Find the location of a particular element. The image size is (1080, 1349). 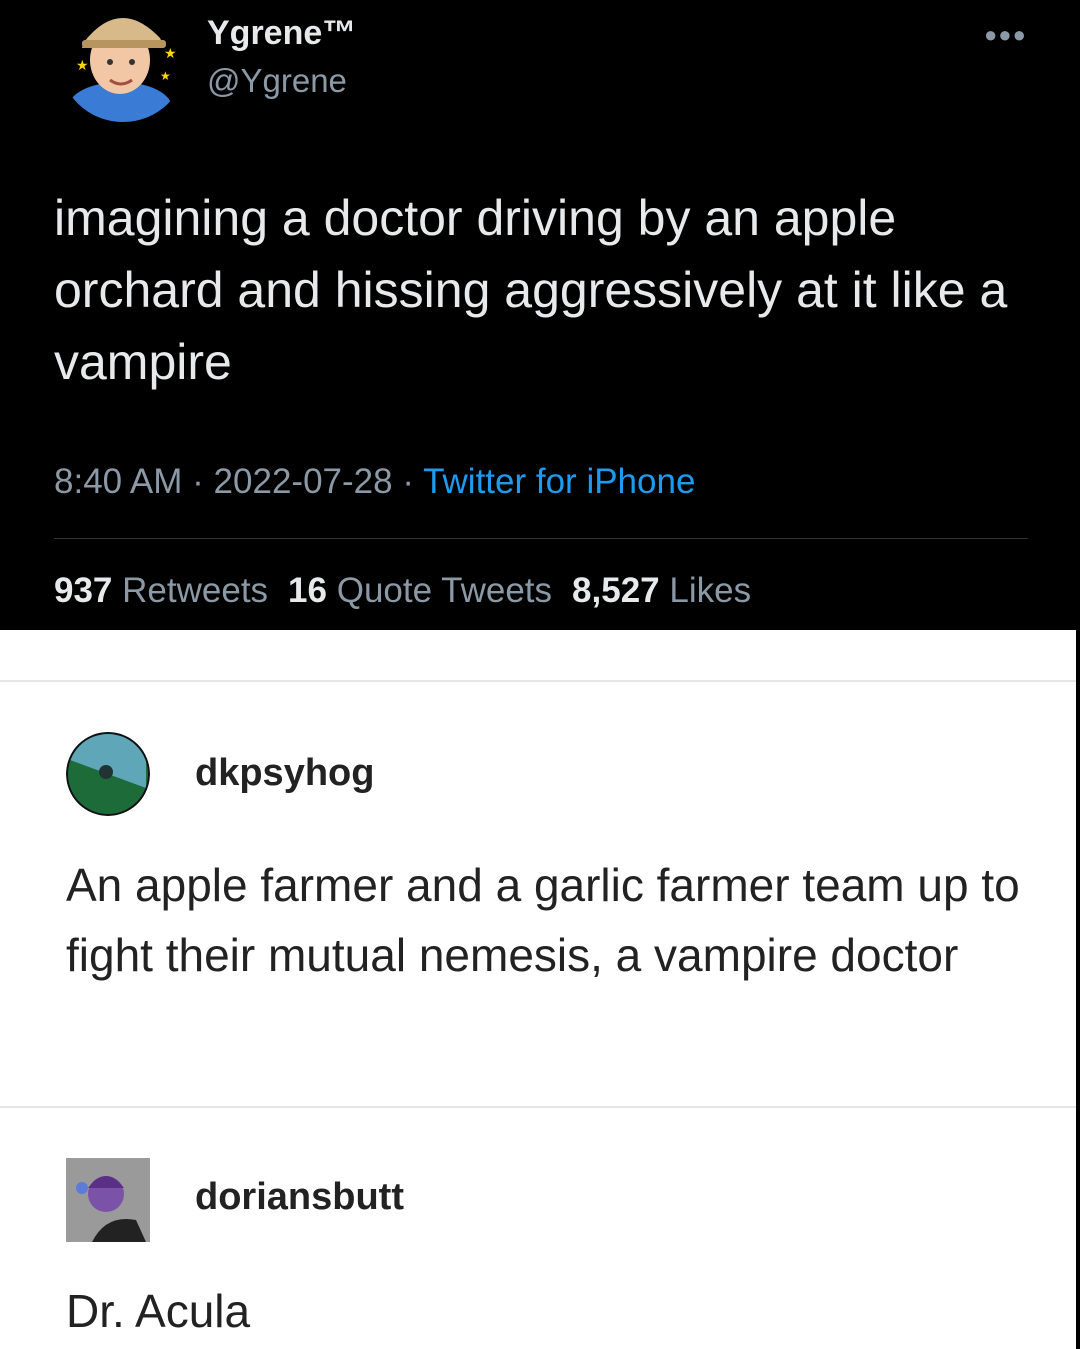

retweets-stat: 937 Retweets is located at coordinates (161, 590).